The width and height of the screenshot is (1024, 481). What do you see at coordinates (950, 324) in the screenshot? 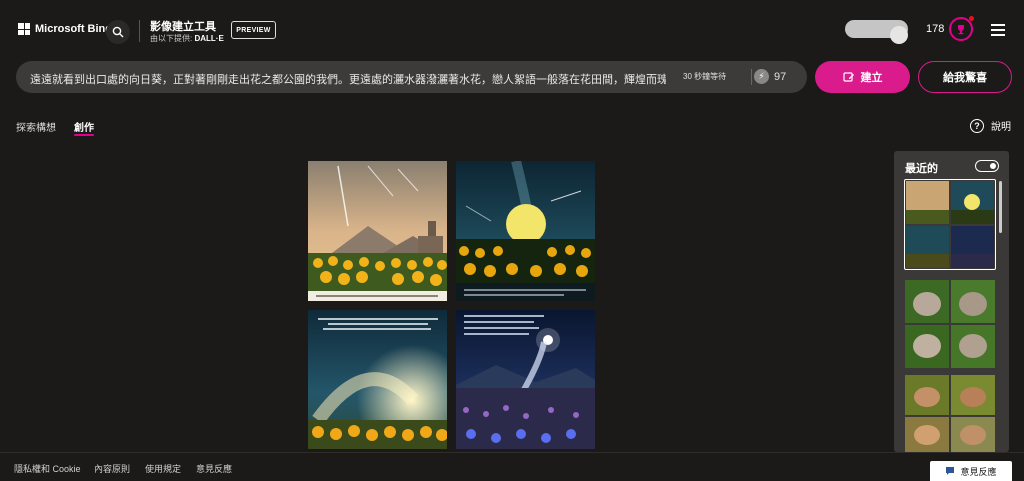
I see `recent-item-cats` at bounding box center [950, 324].